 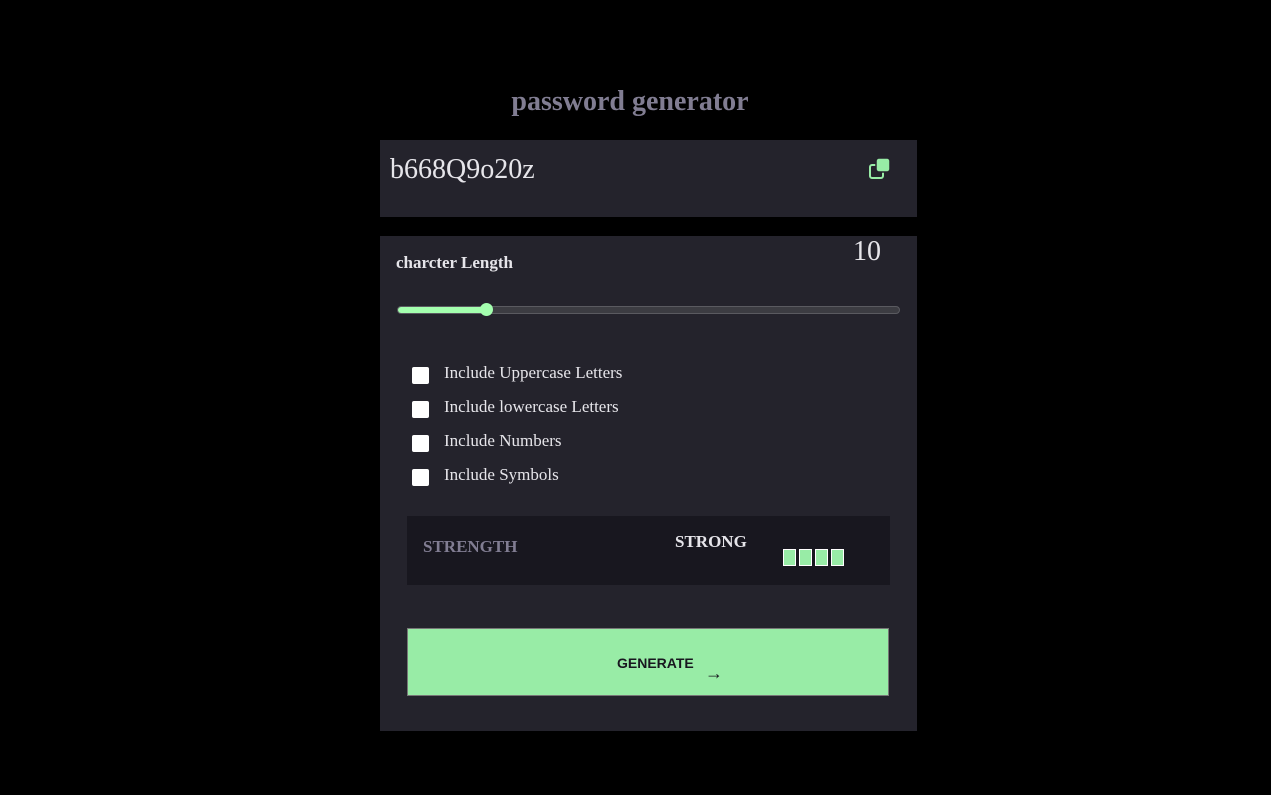 I want to click on length-label: charcter Length, so click(x=454, y=262).